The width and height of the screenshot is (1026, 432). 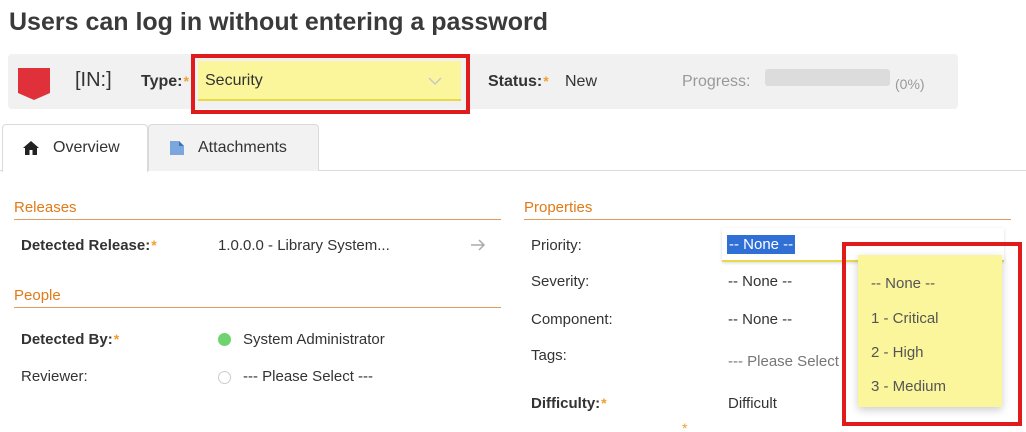 What do you see at coordinates (242, 147) in the screenshot?
I see `tab-attachments-label: Attachments` at bounding box center [242, 147].